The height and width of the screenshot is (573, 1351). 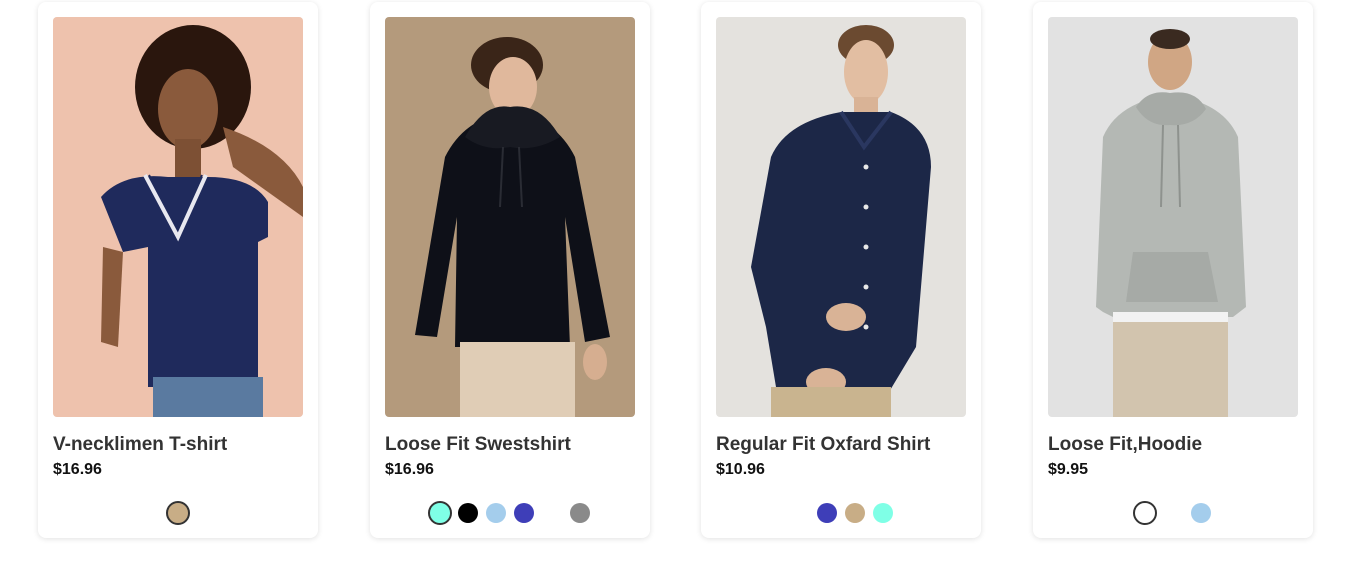 I want to click on product-title: V-necklimen T-shirt, so click(x=140, y=445).